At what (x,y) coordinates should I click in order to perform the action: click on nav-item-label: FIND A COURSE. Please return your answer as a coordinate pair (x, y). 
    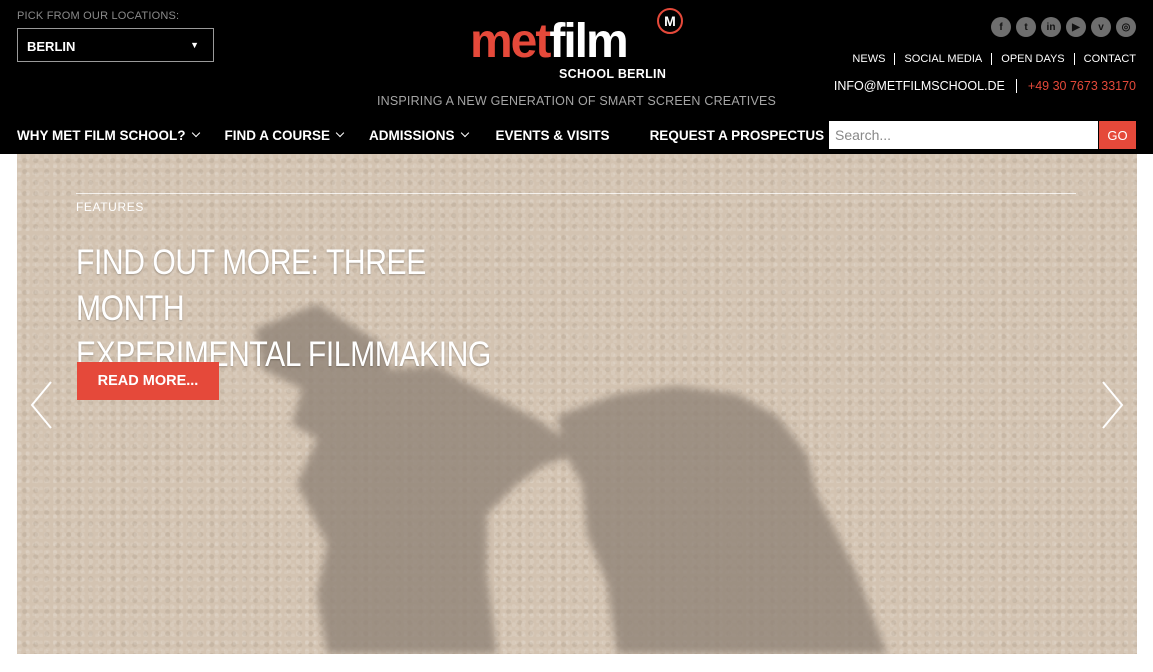
    Looking at the image, I should click on (277, 135).